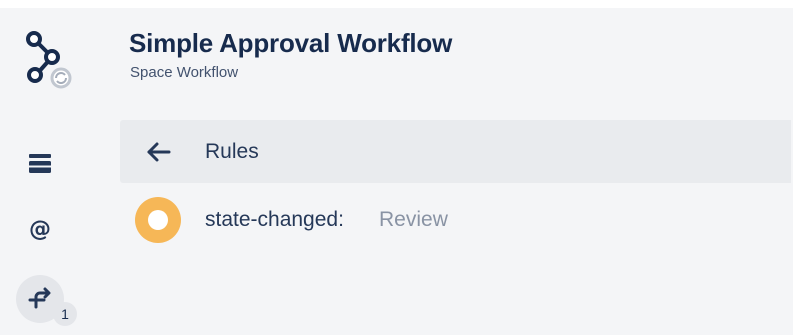 This screenshot has width=793, height=335. Describe the element at coordinates (158, 220) in the screenshot. I see `status-circle-icon` at that location.